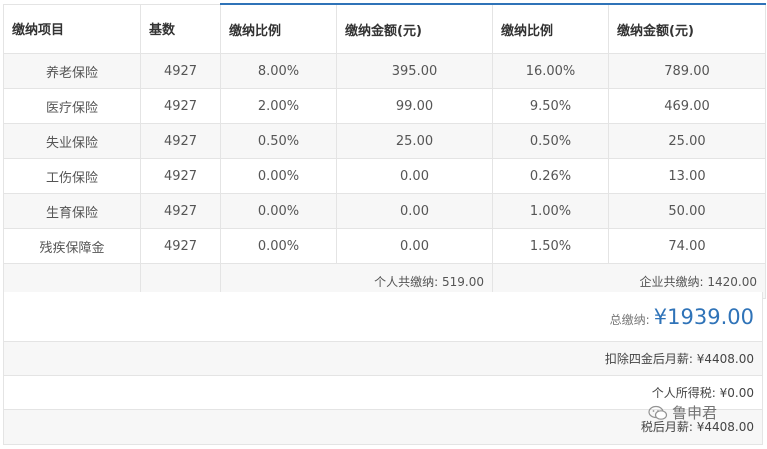  Describe the element at coordinates (278, 28) in the screenshot. I see `header-personal-rate: 缴纳比例` at that location.